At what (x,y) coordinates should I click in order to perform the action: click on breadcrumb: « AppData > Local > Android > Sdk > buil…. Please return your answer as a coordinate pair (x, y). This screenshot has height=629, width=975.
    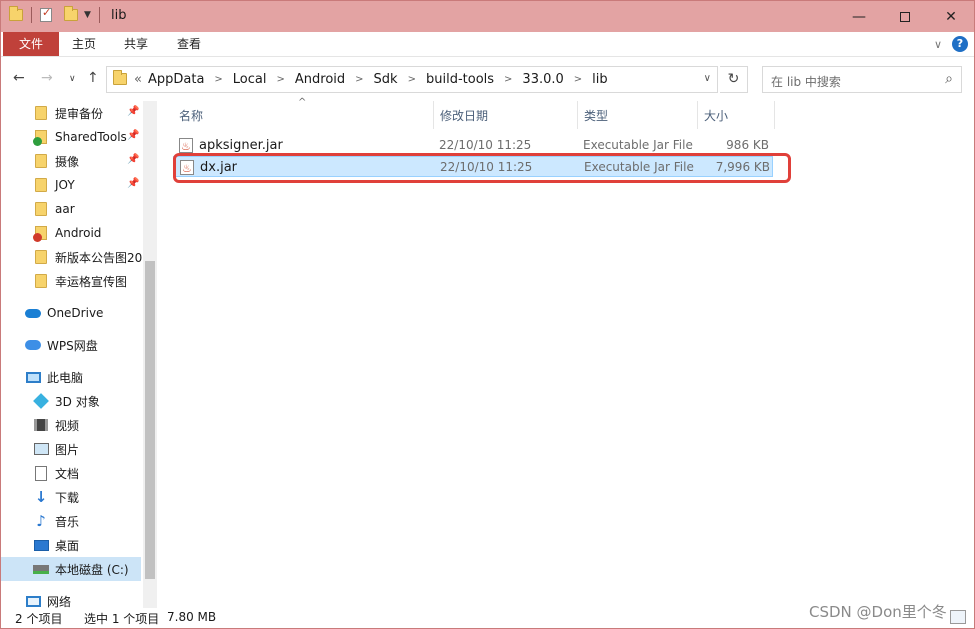
    Looking at the image, I should click on (371, 79).